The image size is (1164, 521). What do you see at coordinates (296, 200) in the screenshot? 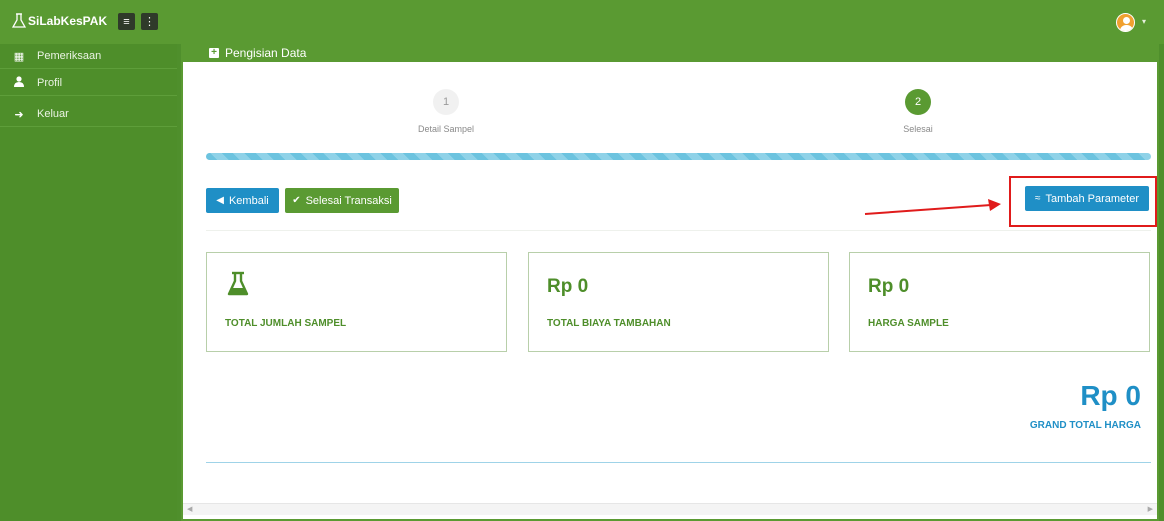
I see `check-icon: ✔` at bounding box center [296, 200].